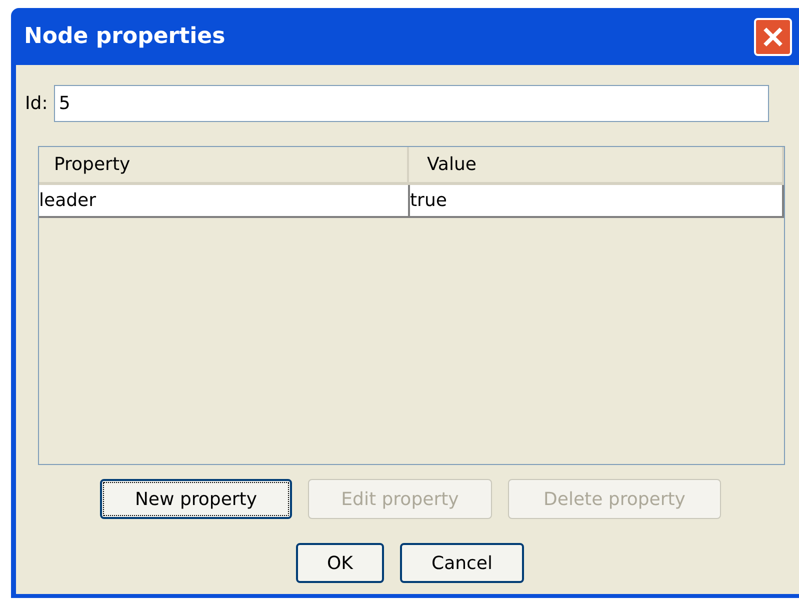  What do you see at coordinates (411, 103) in the screenshot?
I see `id-field: 5` at bounding box center [411, 103].